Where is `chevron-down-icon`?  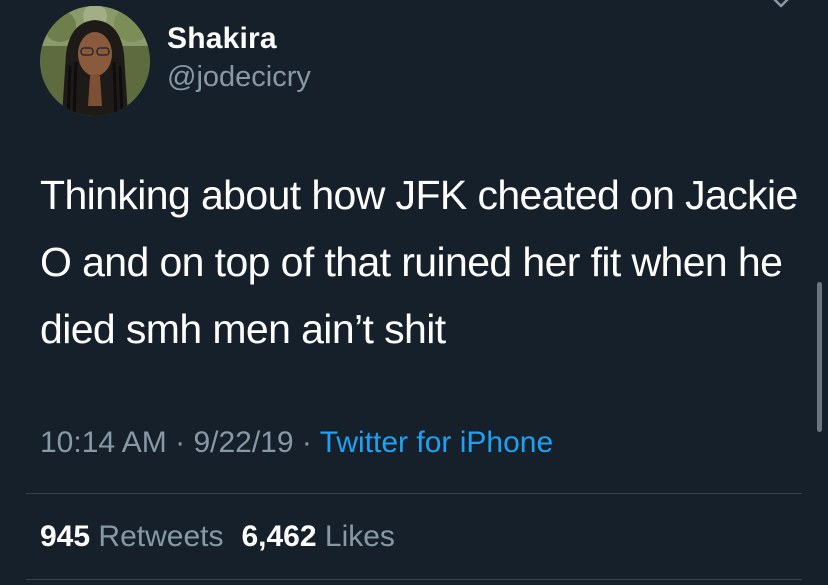 chevron-down-icon is located at coordinates (781, 6).